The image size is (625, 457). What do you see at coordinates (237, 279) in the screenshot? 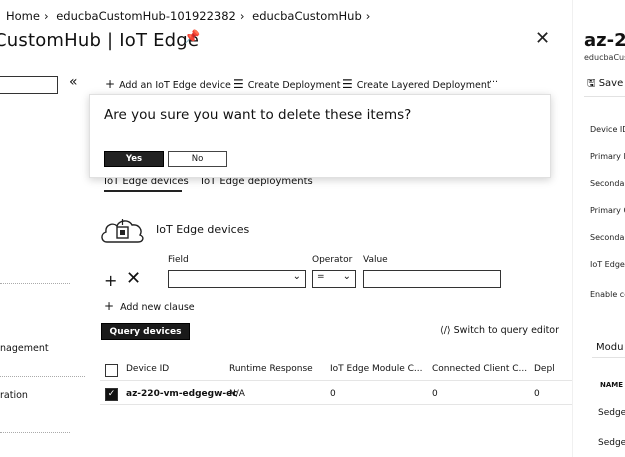
I see `field-select: ⌄` at bounding box center [237, 279].